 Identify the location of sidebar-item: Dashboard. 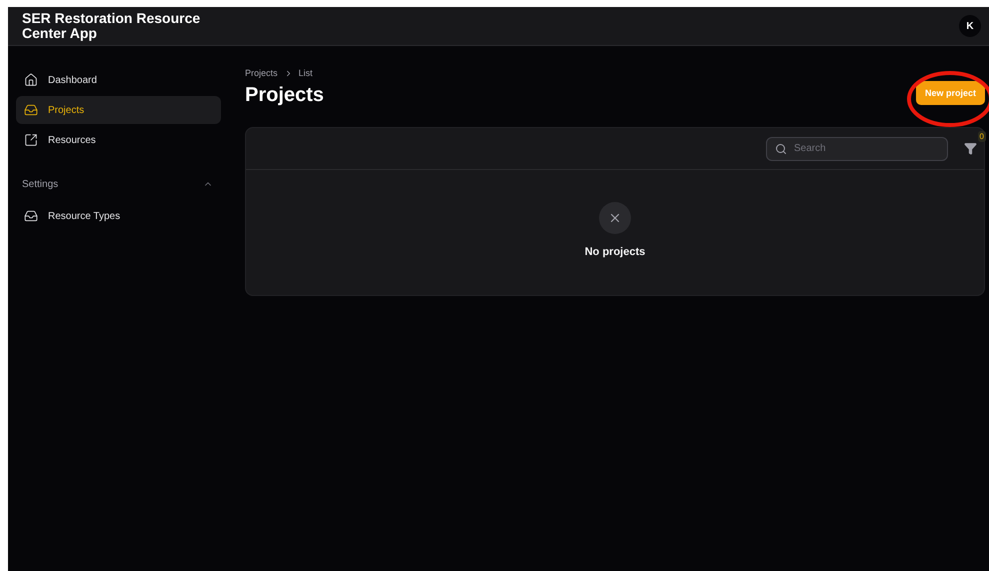
(118, 80).